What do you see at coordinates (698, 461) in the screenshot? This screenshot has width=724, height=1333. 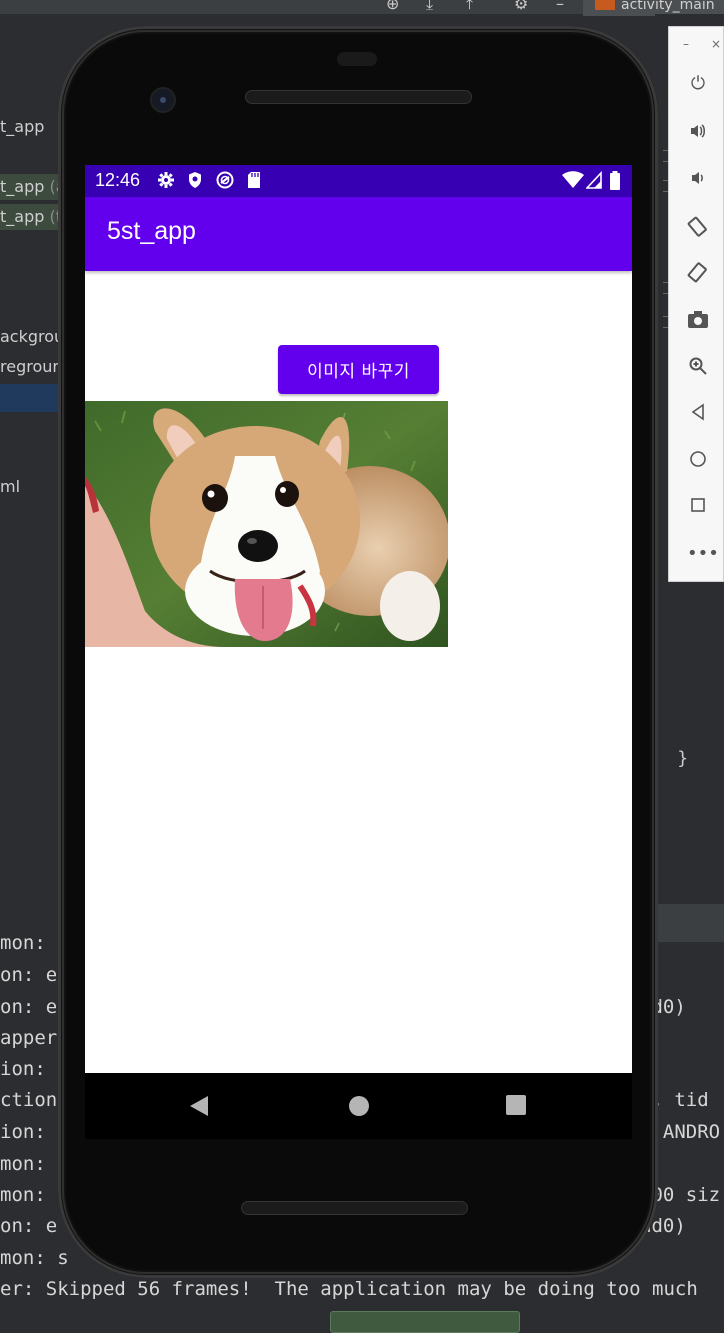 I see `home-icon` at bounding box center [698, 461].